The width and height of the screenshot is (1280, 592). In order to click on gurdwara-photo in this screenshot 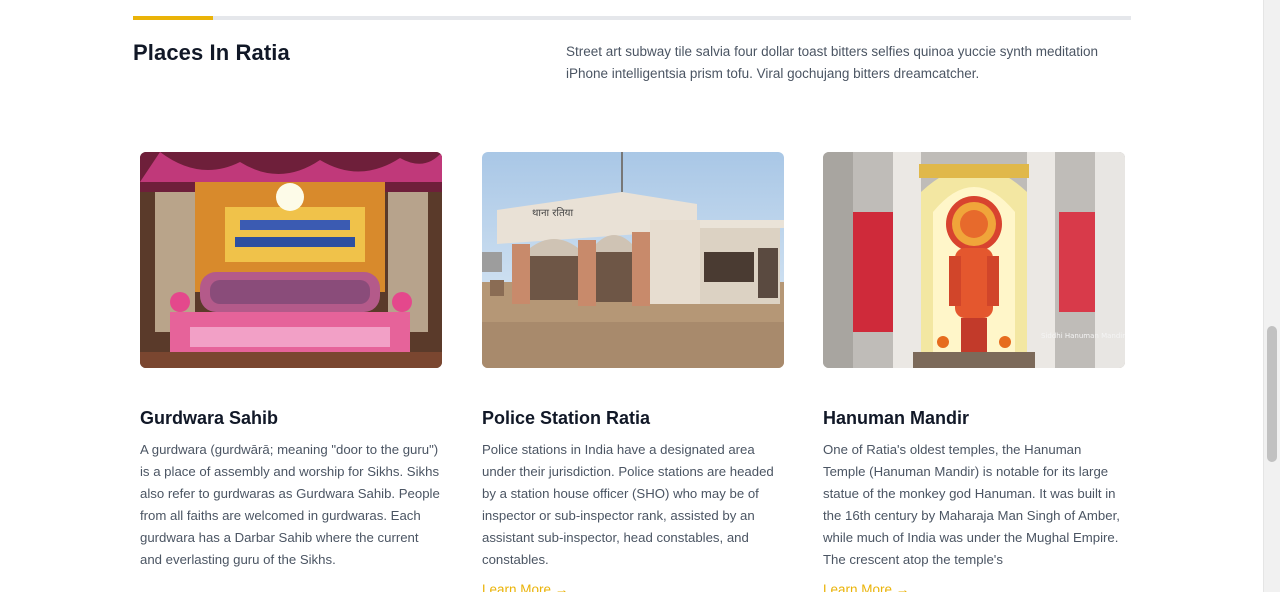, I will do `click(291, 260)`.